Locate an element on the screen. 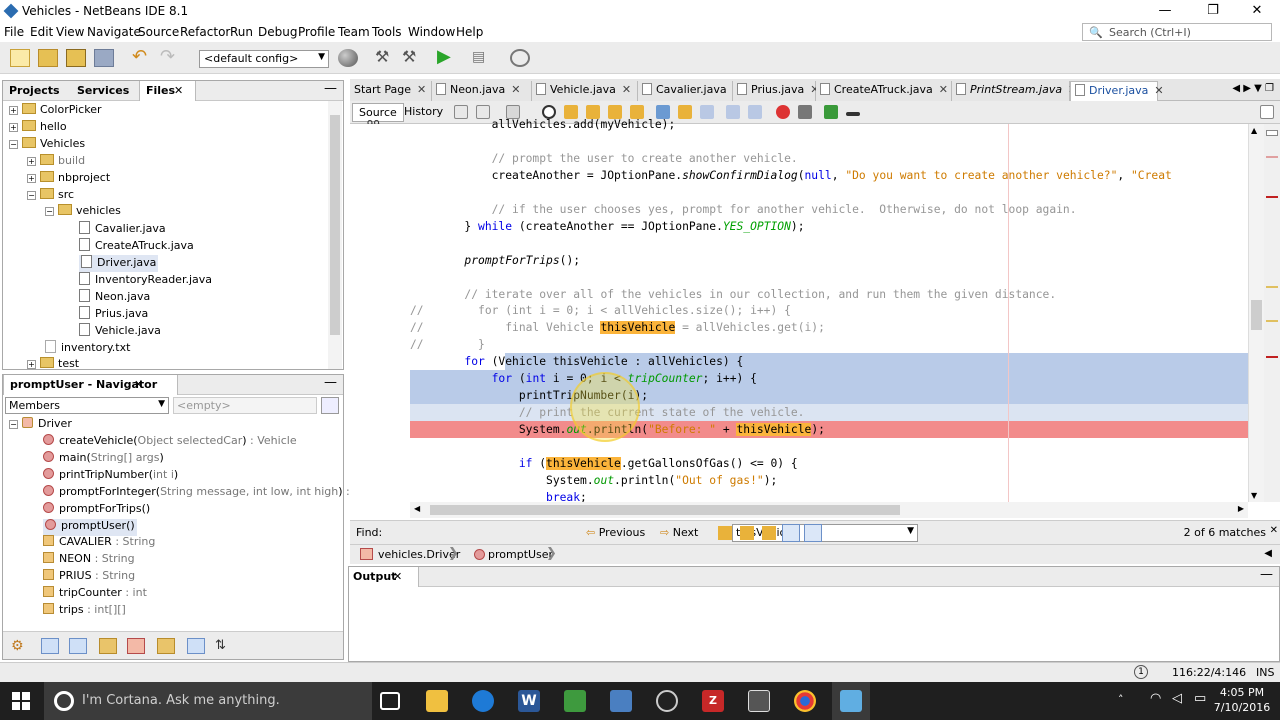  filter-nonpublic-icon is located at coordinates (78, 646).